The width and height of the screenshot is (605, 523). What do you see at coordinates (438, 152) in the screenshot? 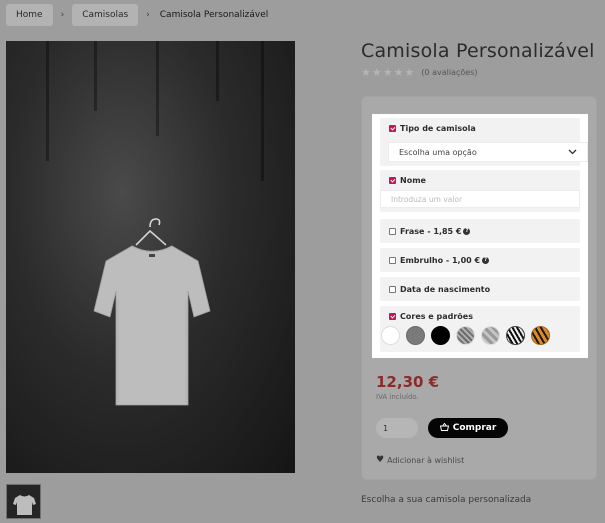
I see `tipo-camisola-select-value: Escolha uma opção` at bounding box center [438, 152].